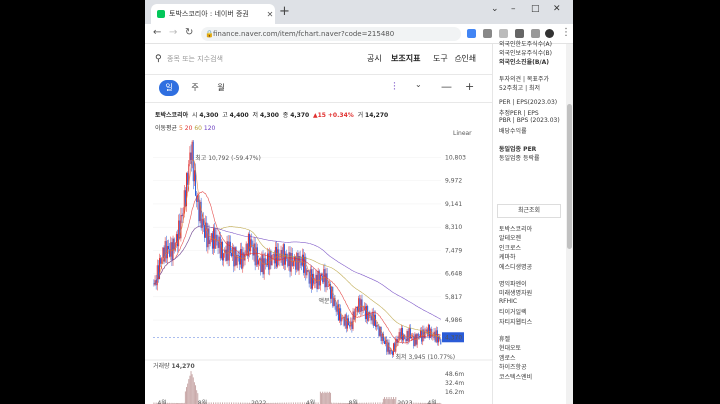 This screenshot has height=404, width=720. I want to click on close-value: 4,370, so click(300, 115).